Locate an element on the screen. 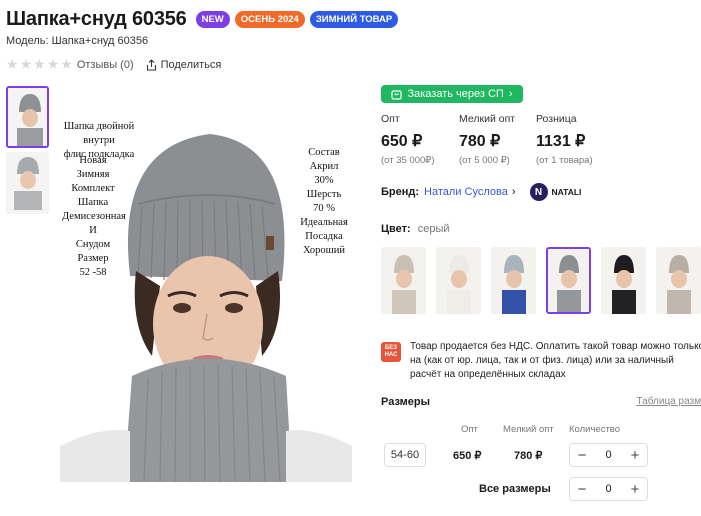 The image size is (701, 516). brand-logo: N NATALI is located at coordinates (555, 192).